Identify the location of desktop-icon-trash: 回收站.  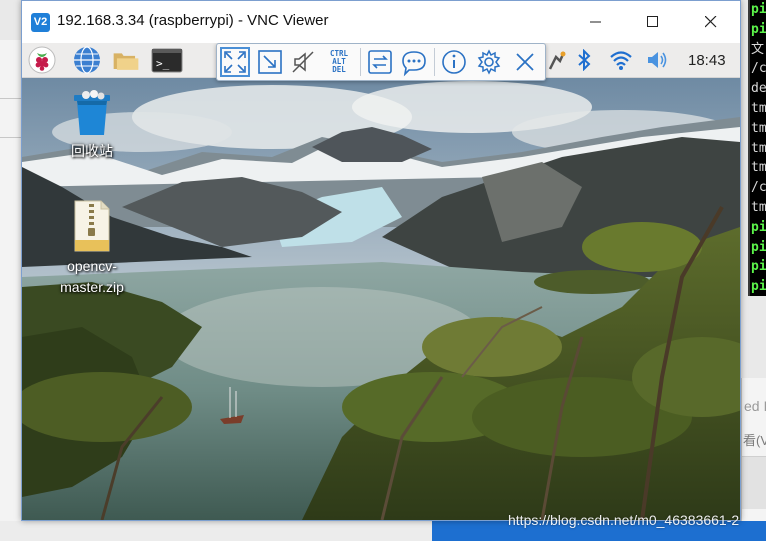
(92, 125).